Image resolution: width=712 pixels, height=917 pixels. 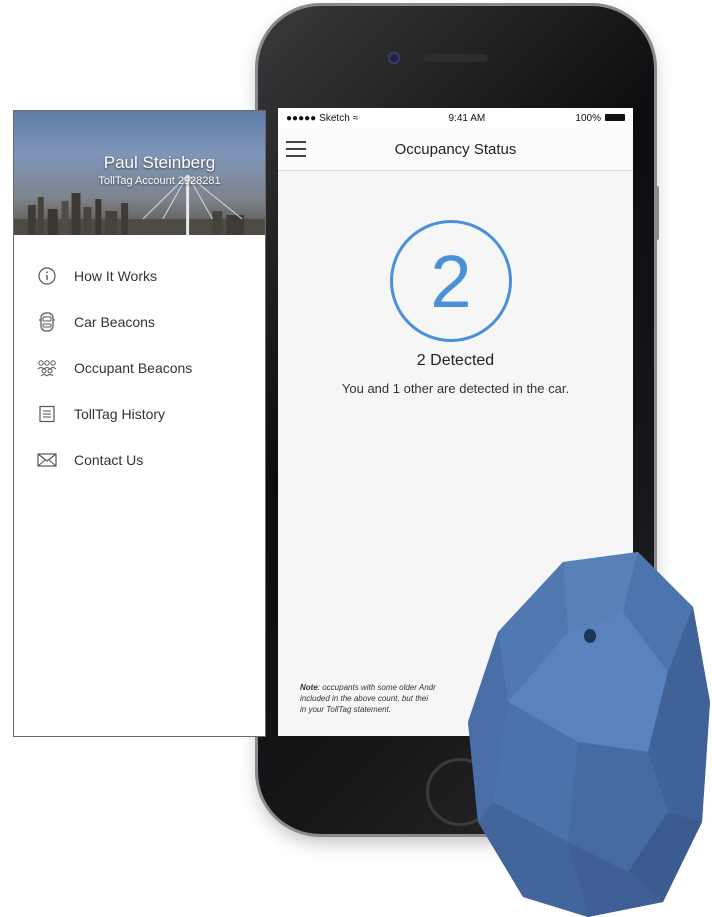 I want to click on note-label: Note, so click(x=309, y=687).